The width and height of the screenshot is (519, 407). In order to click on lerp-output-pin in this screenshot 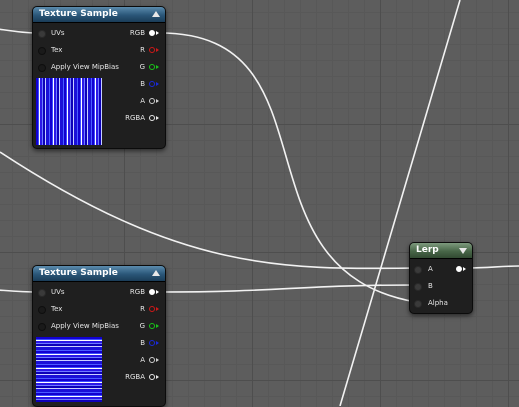, I will do `click(459, 269)`.